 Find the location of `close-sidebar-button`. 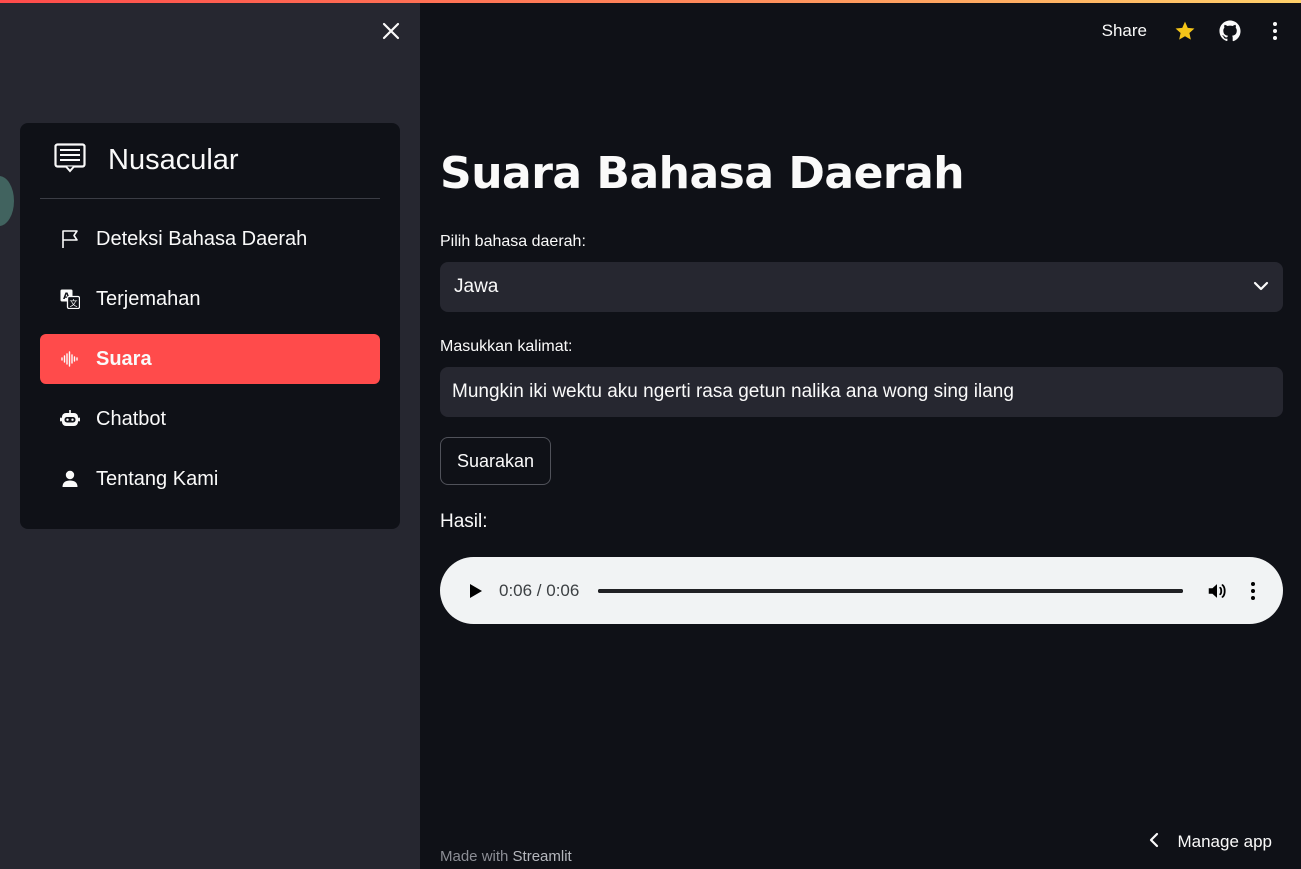

close-sidebar-button is located at coordinates (391, 33).